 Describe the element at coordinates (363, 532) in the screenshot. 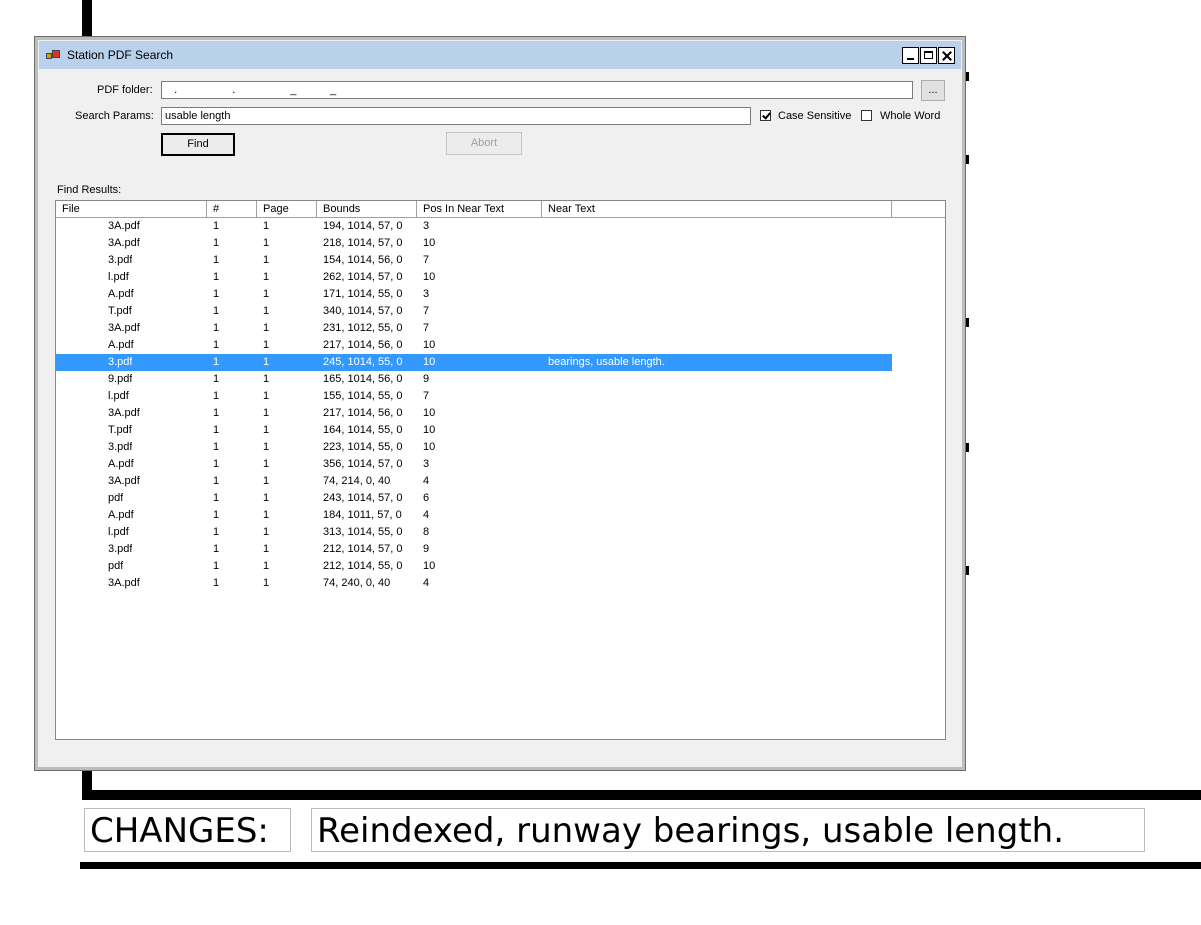

I see `row-bounds: 313, 1014, 55, 0` at that location.